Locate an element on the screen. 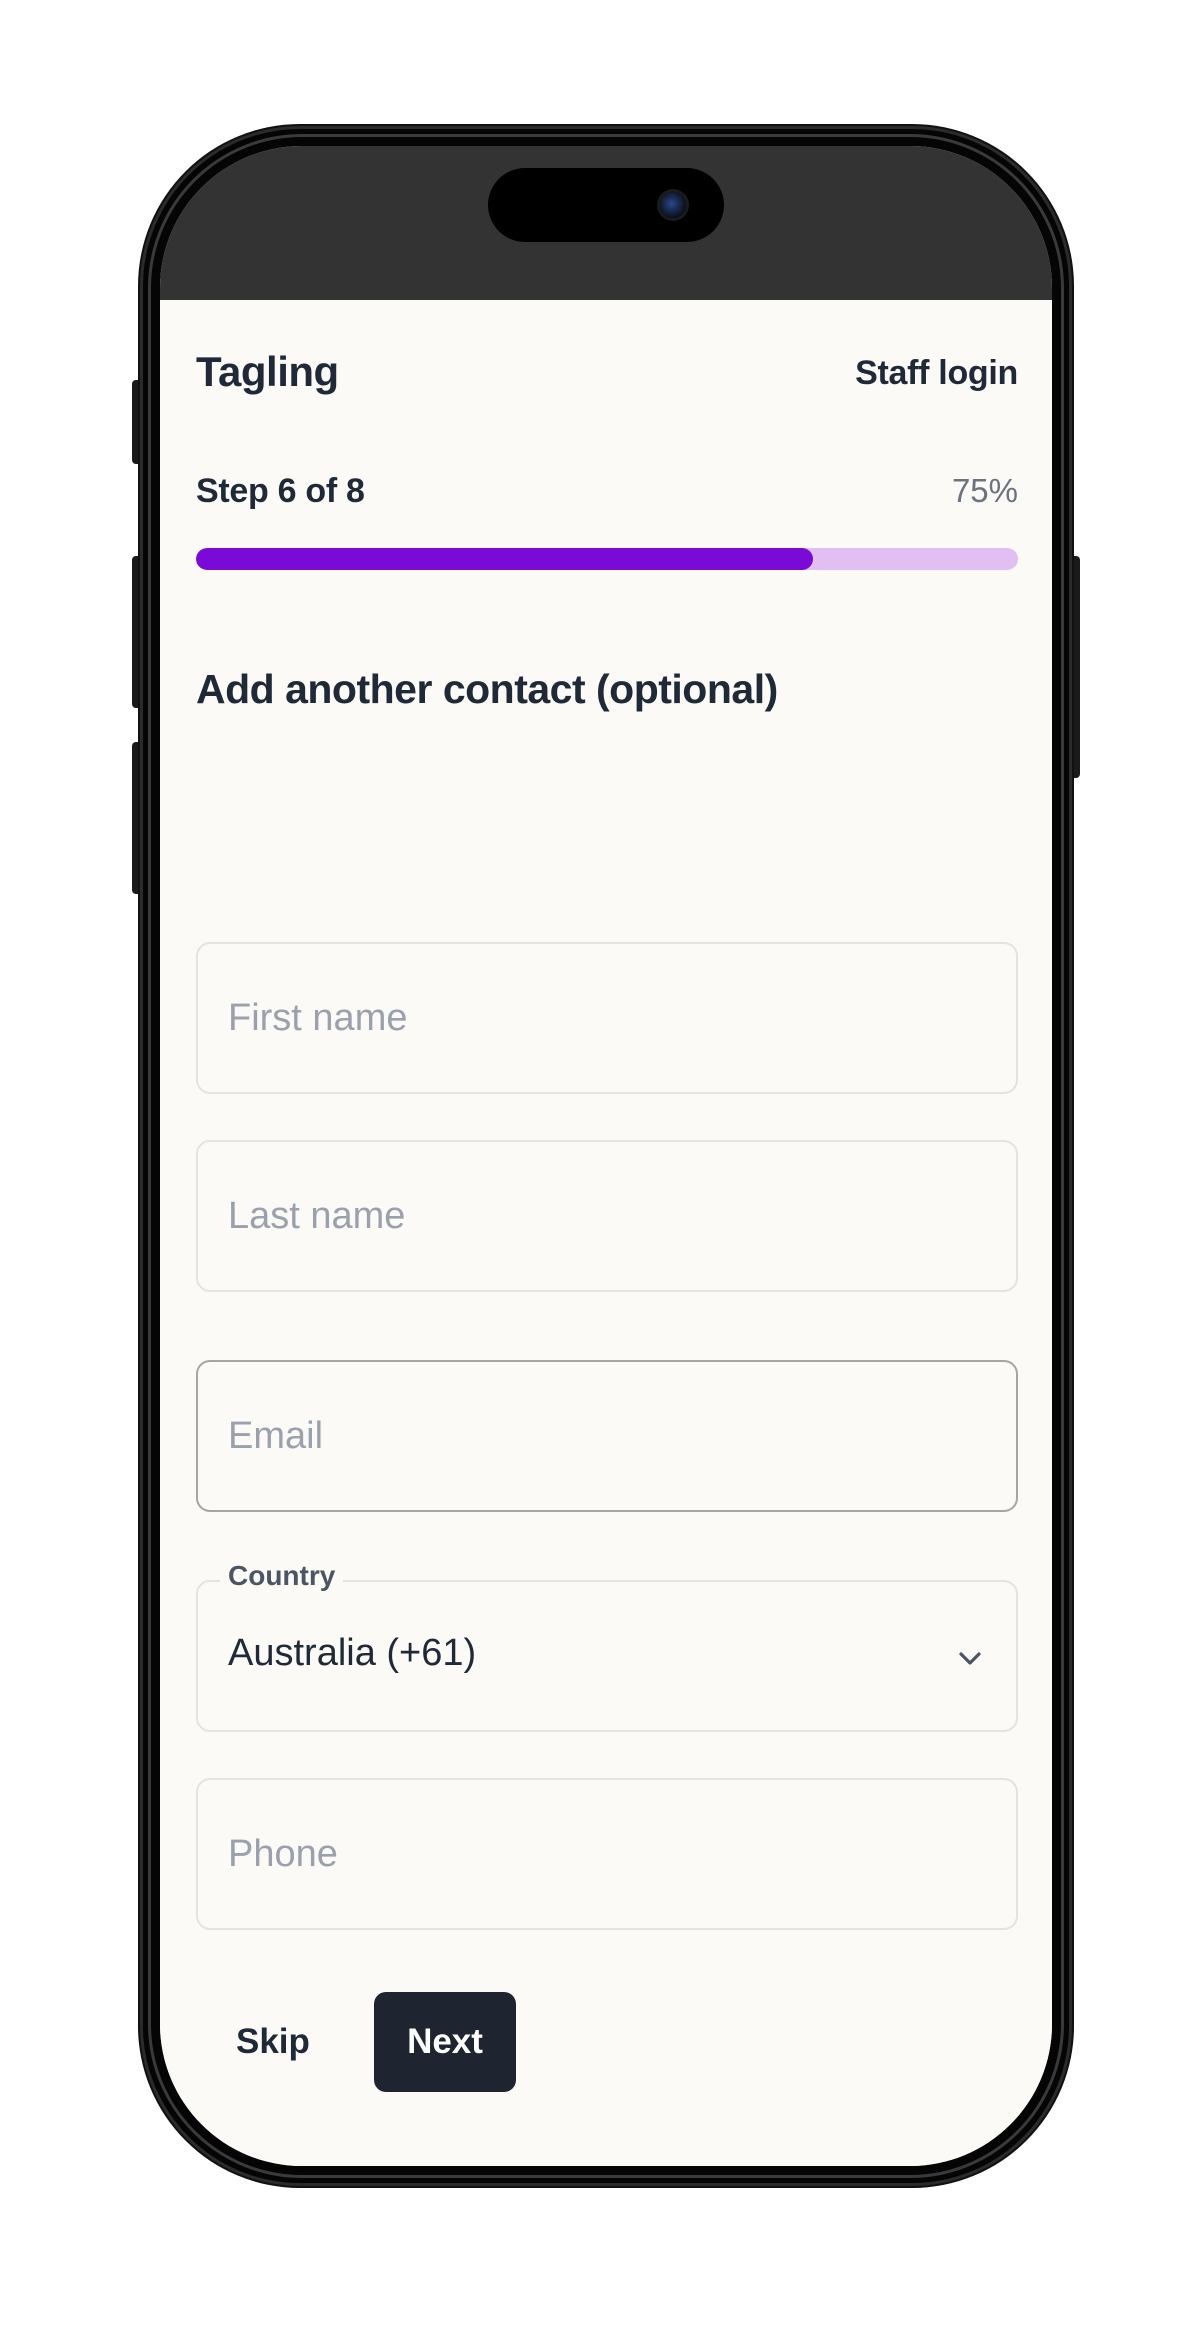  country-selected-value: Australia (+61) is located at coordinates (352, 1653).